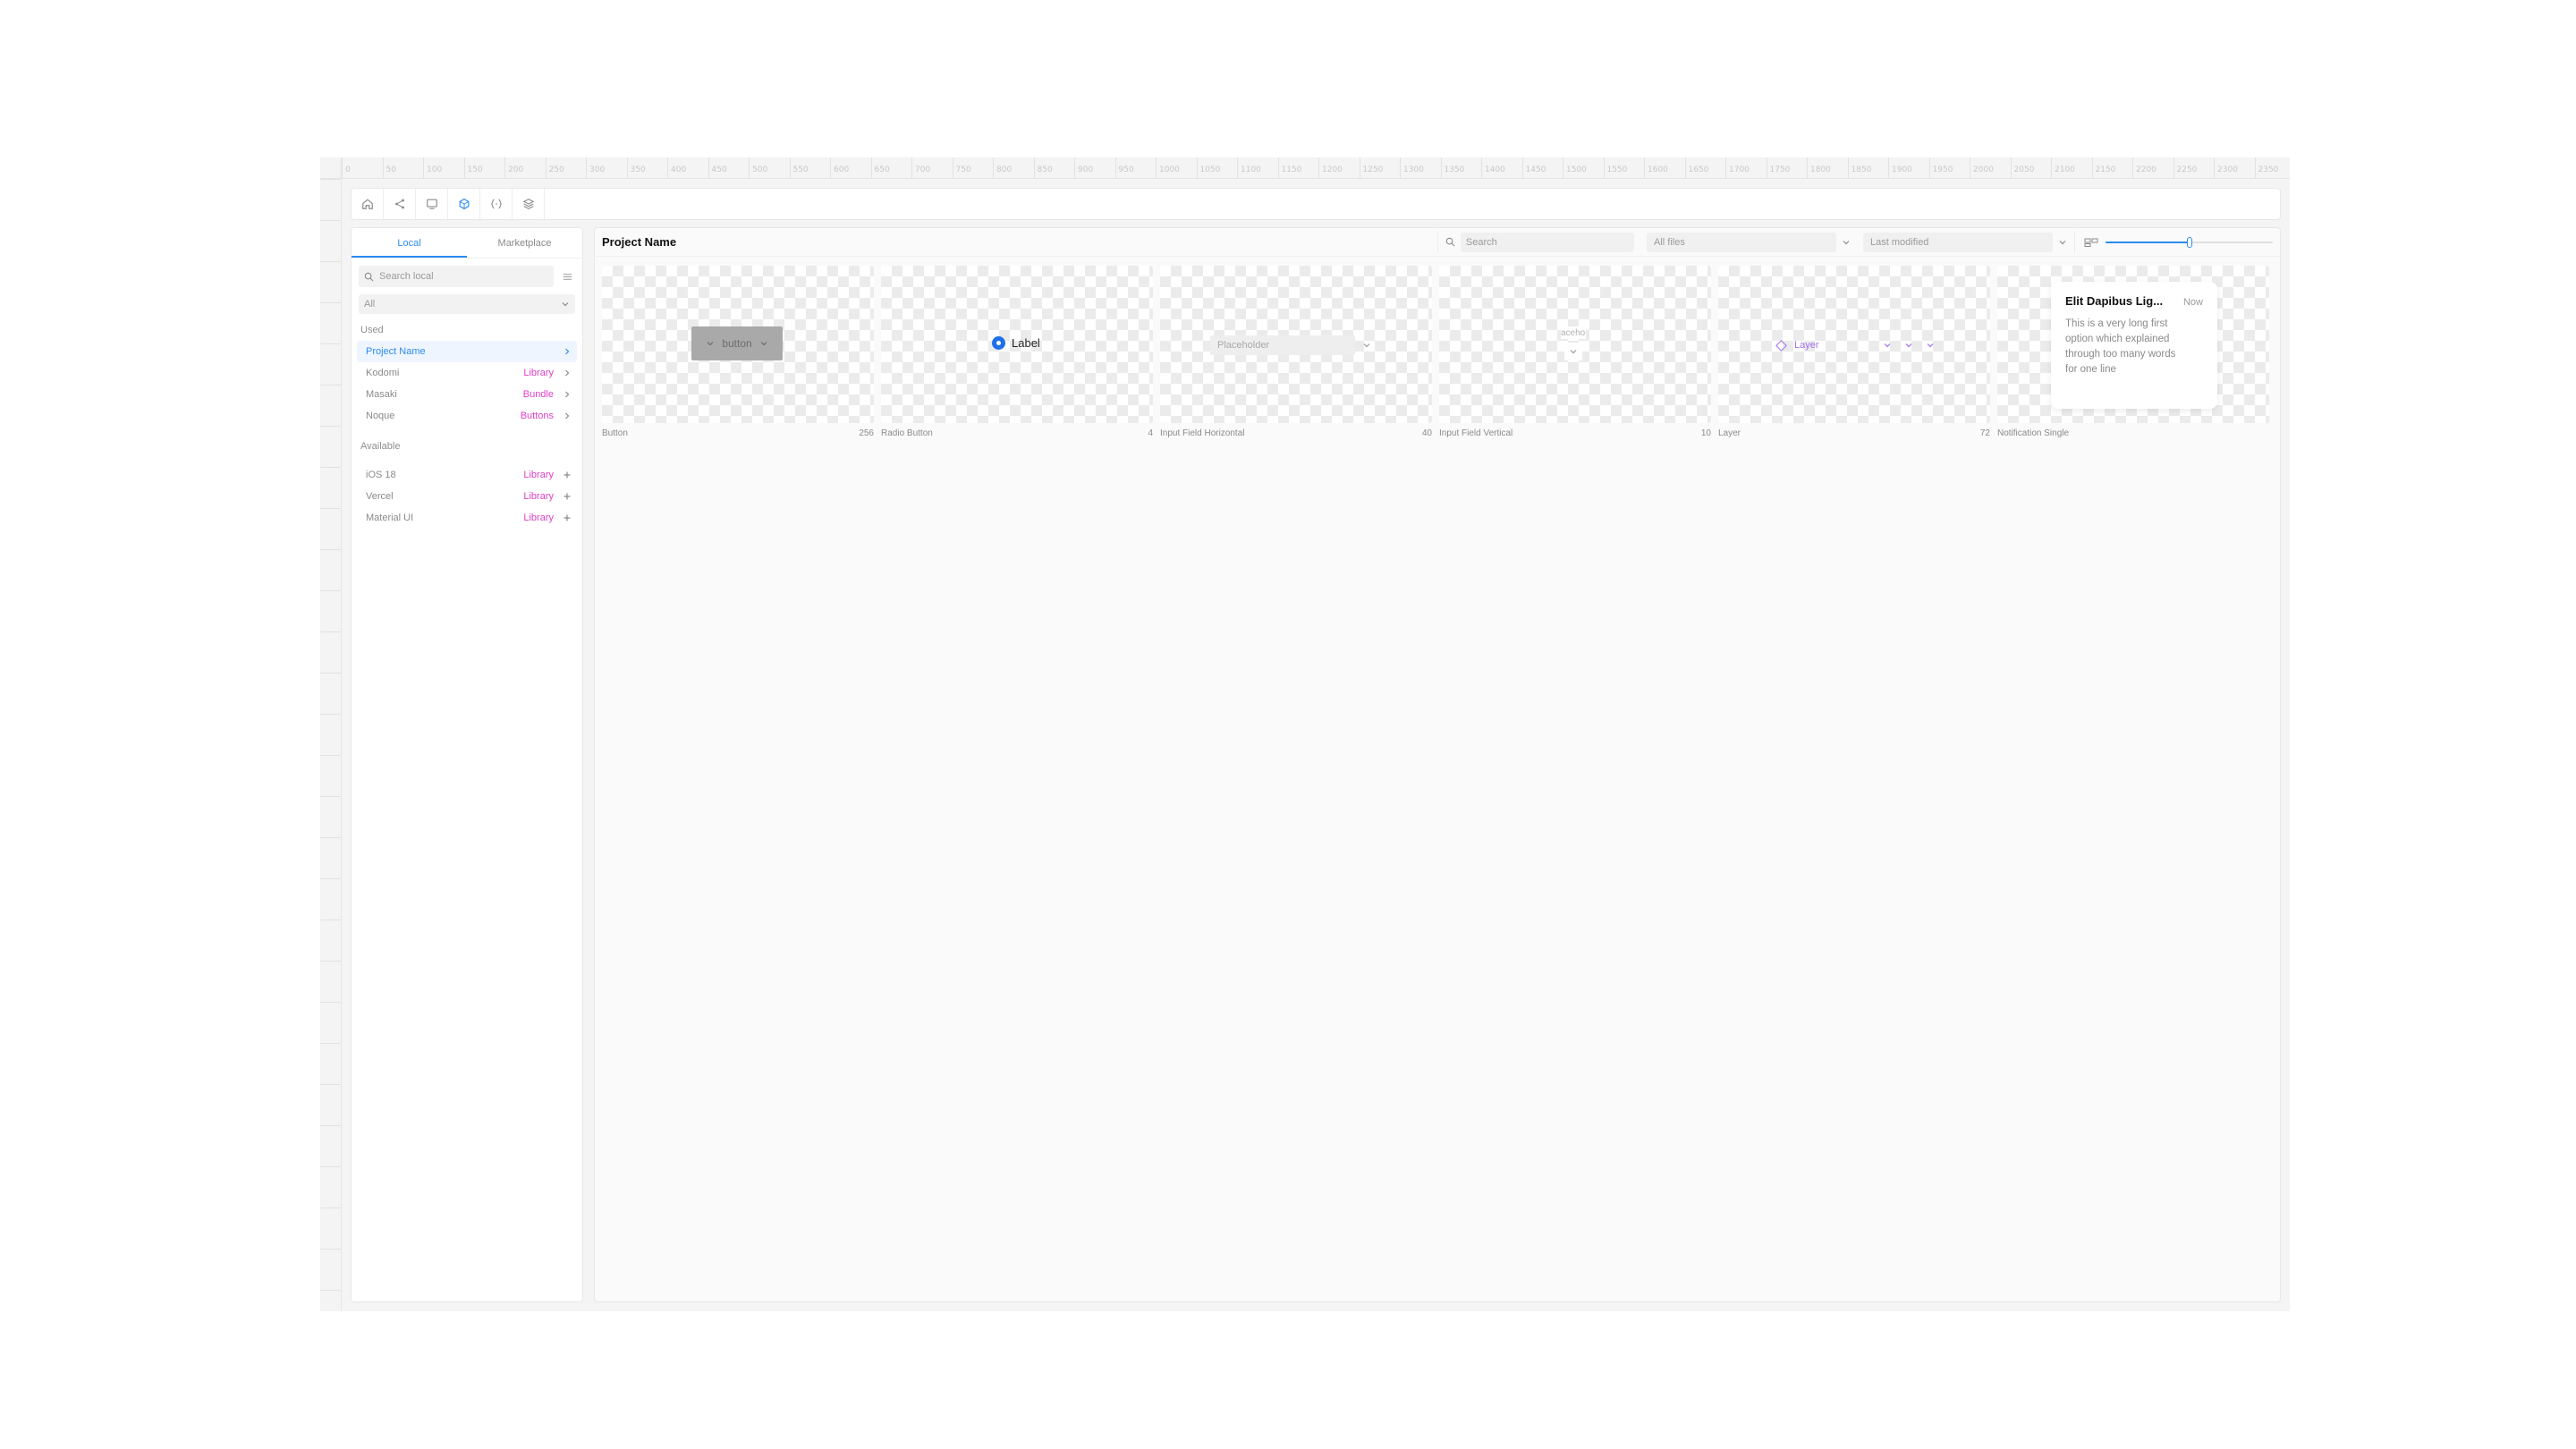 The width and height of the screenshot is (2576, 1449). I want to click on input-vertical-text: aceho, so click(1573, 332).